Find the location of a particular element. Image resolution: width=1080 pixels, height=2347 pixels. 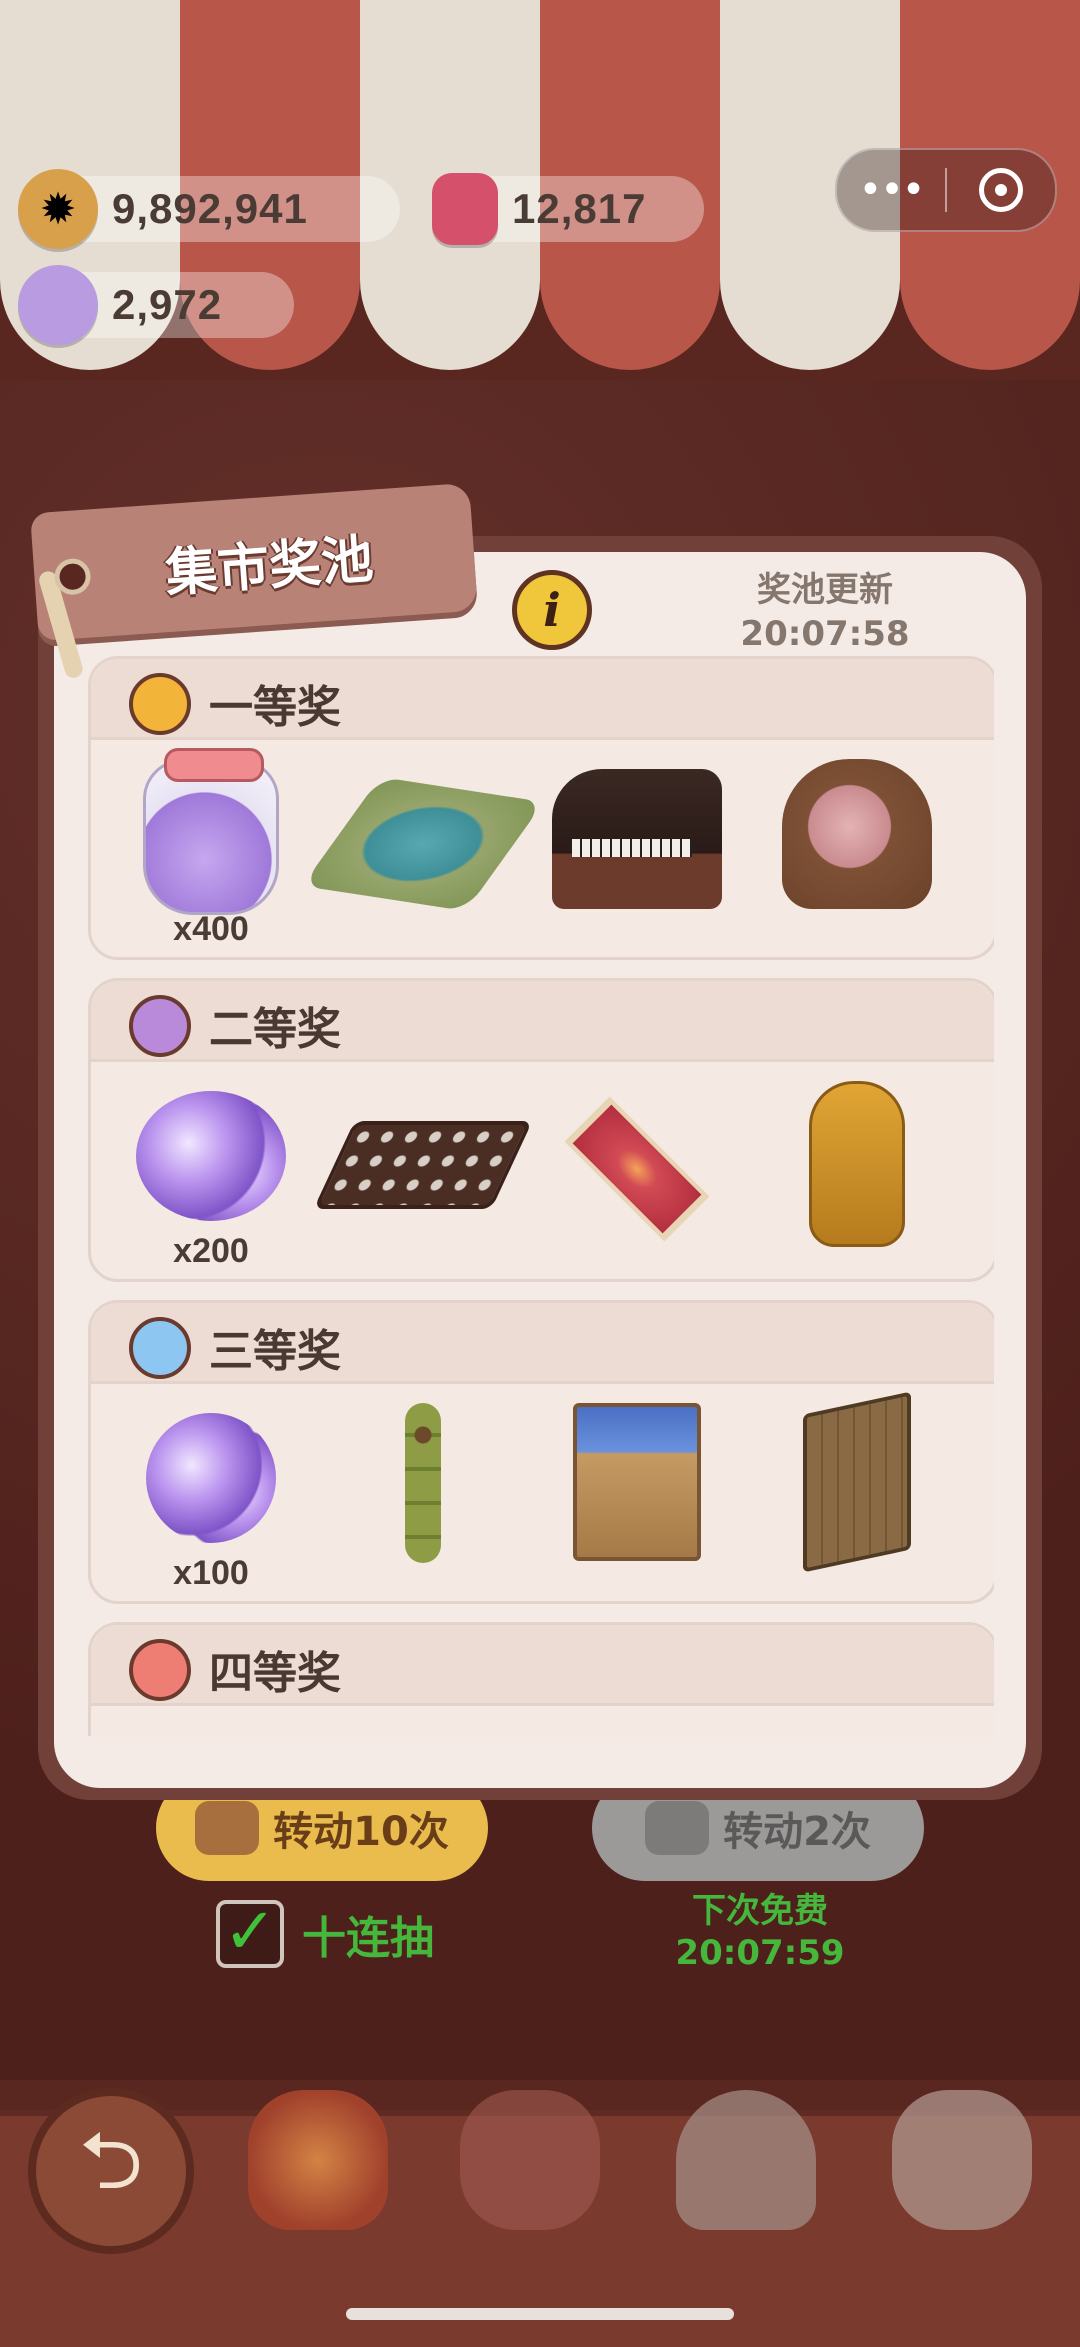

carved-chair-icon is located at coordinates (857, 834).